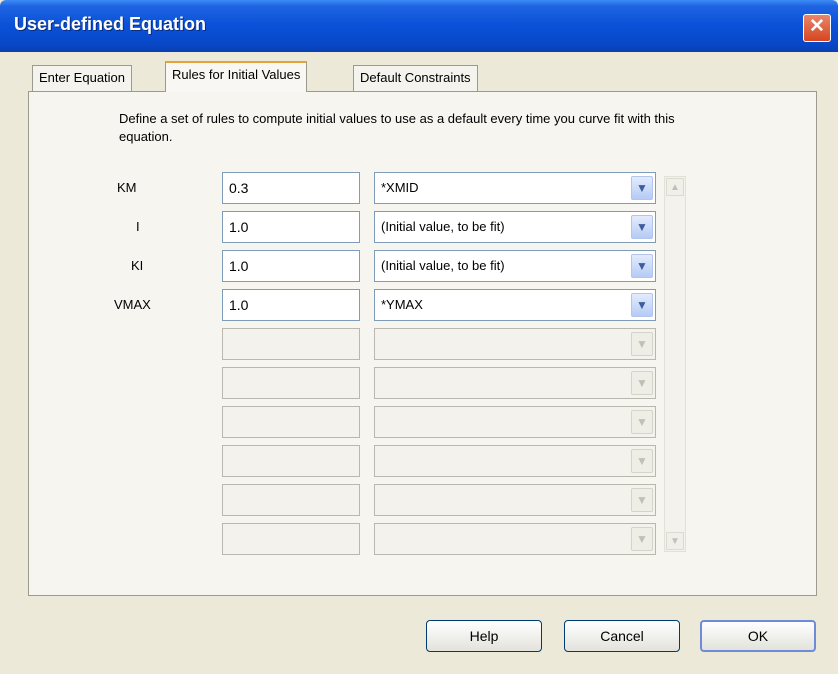 The image size is (838, 674). I want to click on tab-default-constraints: Default Constraints, so click(415, 78).